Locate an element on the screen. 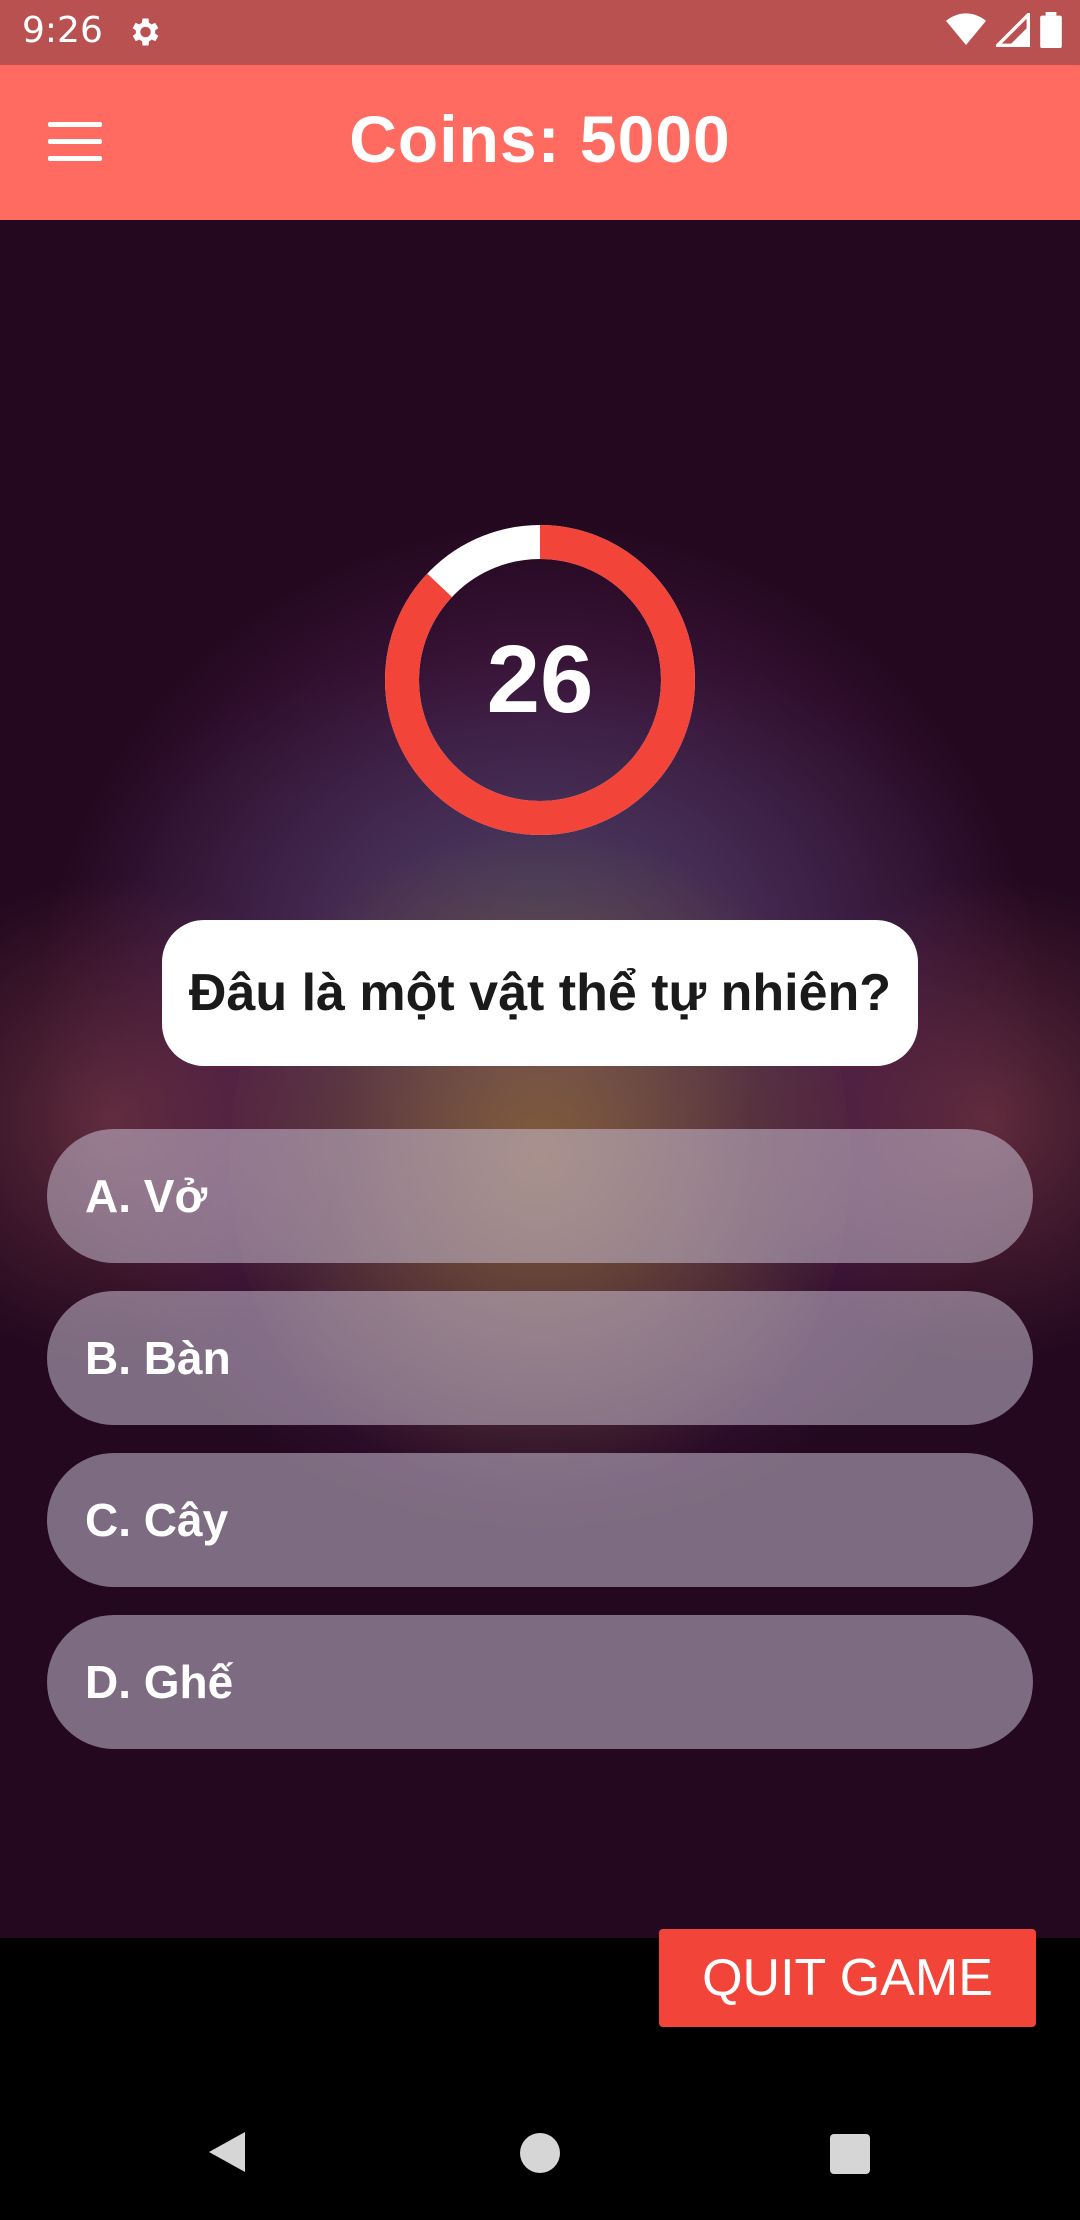 This screenshot has width=1080, height=2220. wifi-icon is located at coordinates (966, 29).